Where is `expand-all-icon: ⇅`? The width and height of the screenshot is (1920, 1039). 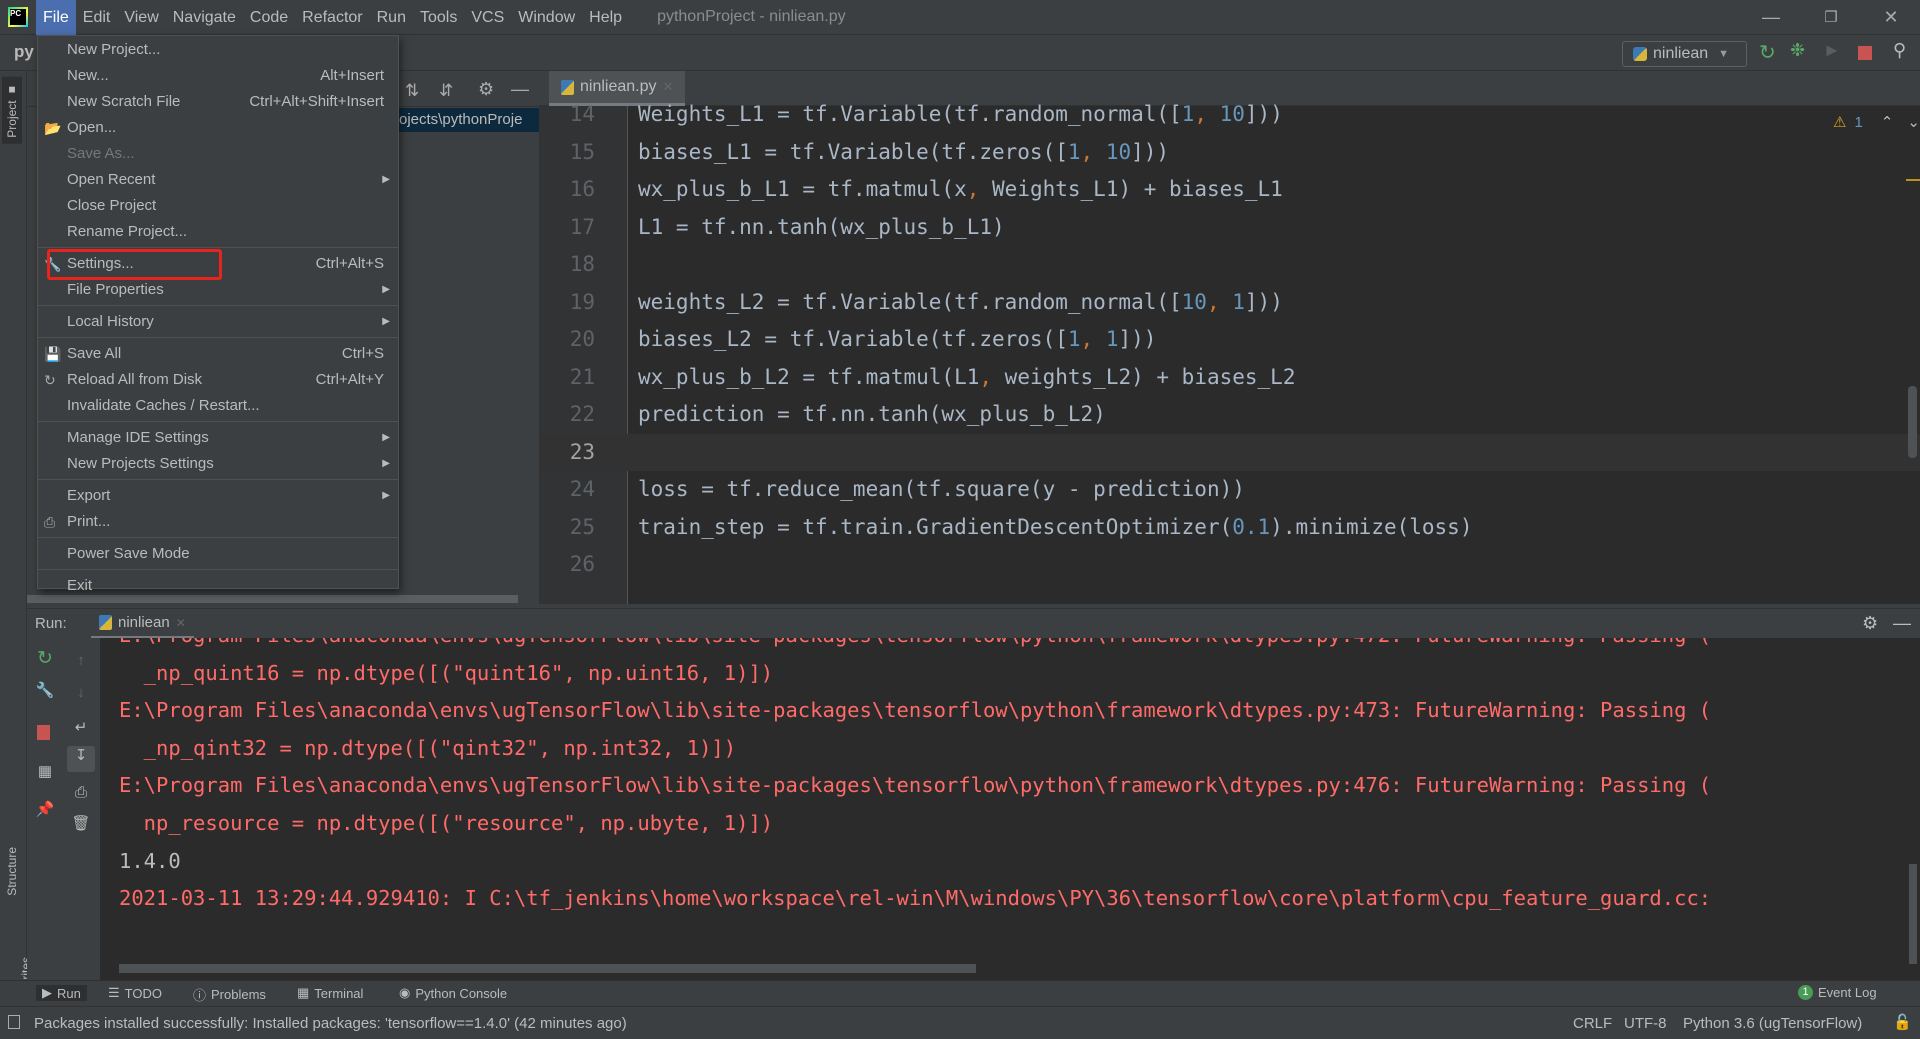
expand-all-icon: ⇅ is located at coordinates (412, 91).